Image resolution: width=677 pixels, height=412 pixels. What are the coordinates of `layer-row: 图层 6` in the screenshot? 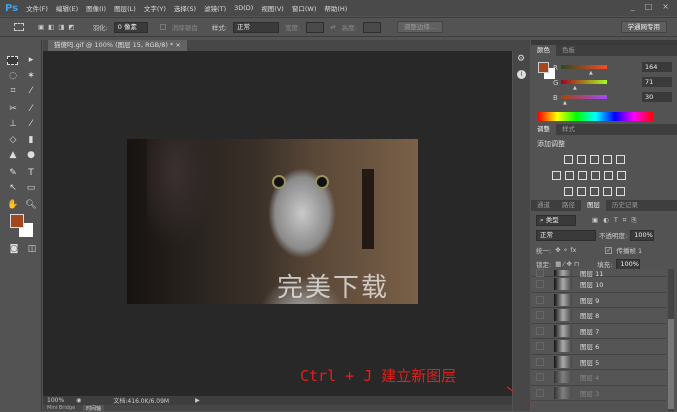 It's located at (598, 347).